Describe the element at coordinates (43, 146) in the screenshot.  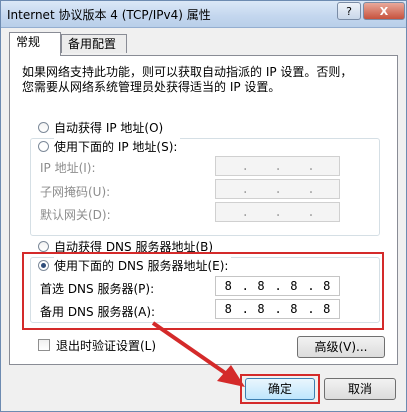
I see `ip-manual-radio` at that location.